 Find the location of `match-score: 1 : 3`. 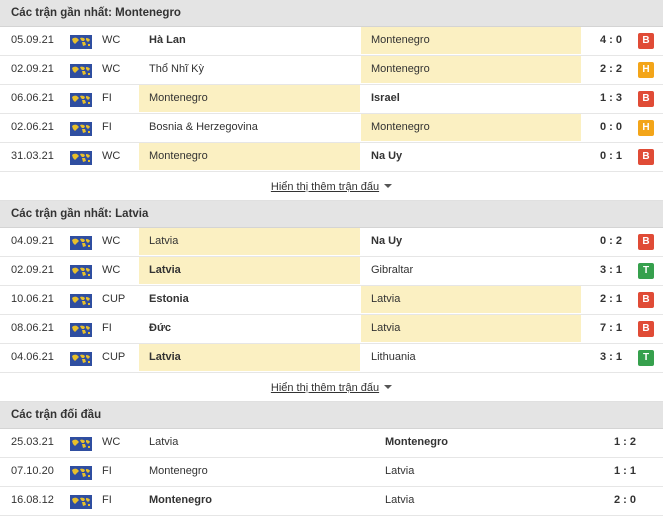

match-score: 1 : 3 is located at coordinates (611, 98).